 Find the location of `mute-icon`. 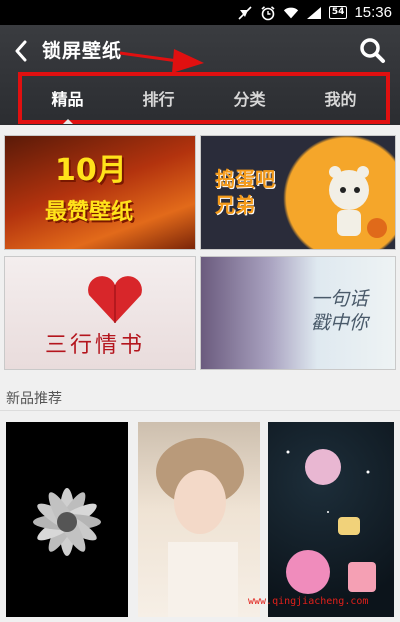

mute-icon is located at coordinates (245, 13).